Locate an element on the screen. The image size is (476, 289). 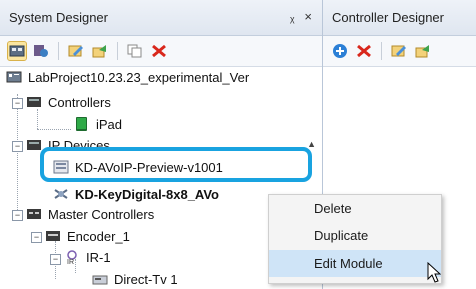
collapse-ir: − is located at coordinates (55, 259).